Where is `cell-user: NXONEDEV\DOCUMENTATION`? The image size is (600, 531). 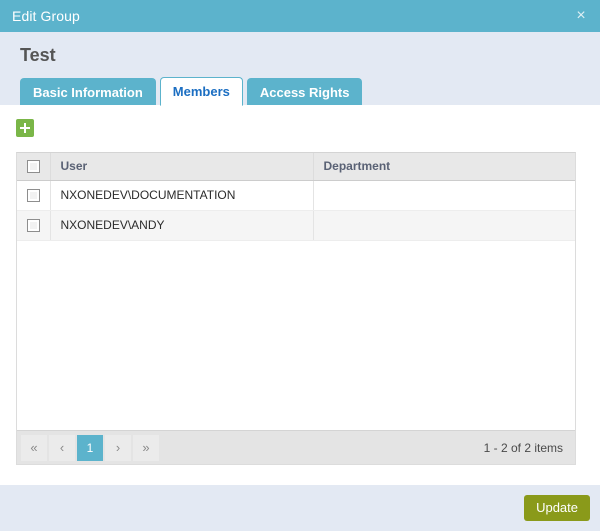 cell-user: NXONEDEV\DOCUMENTATION is located at coordinates (182, 195).